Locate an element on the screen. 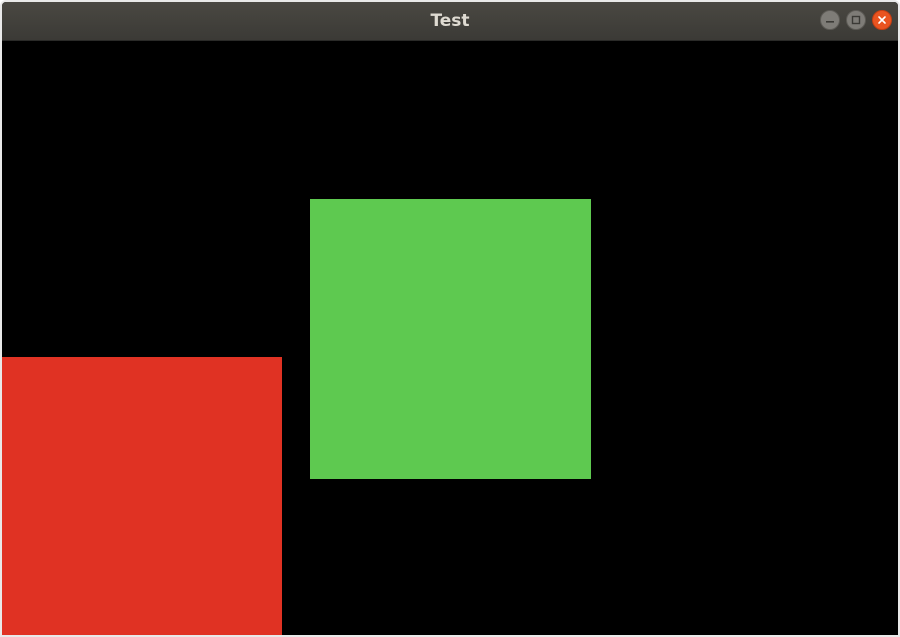 Image resolution: width=900 pixels, height=637 pixels. title-bar: Test is located at coordinates (450, 21).